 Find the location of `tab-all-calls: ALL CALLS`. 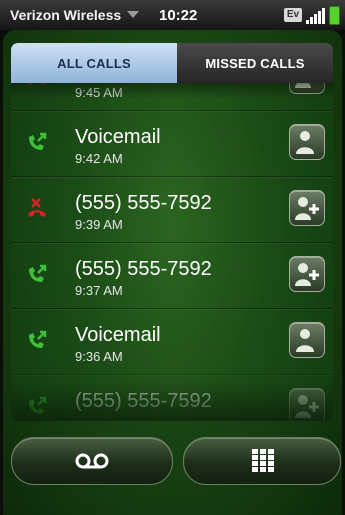

tab-all-calls: ALL CALLS is located at coordinates (94, 63).